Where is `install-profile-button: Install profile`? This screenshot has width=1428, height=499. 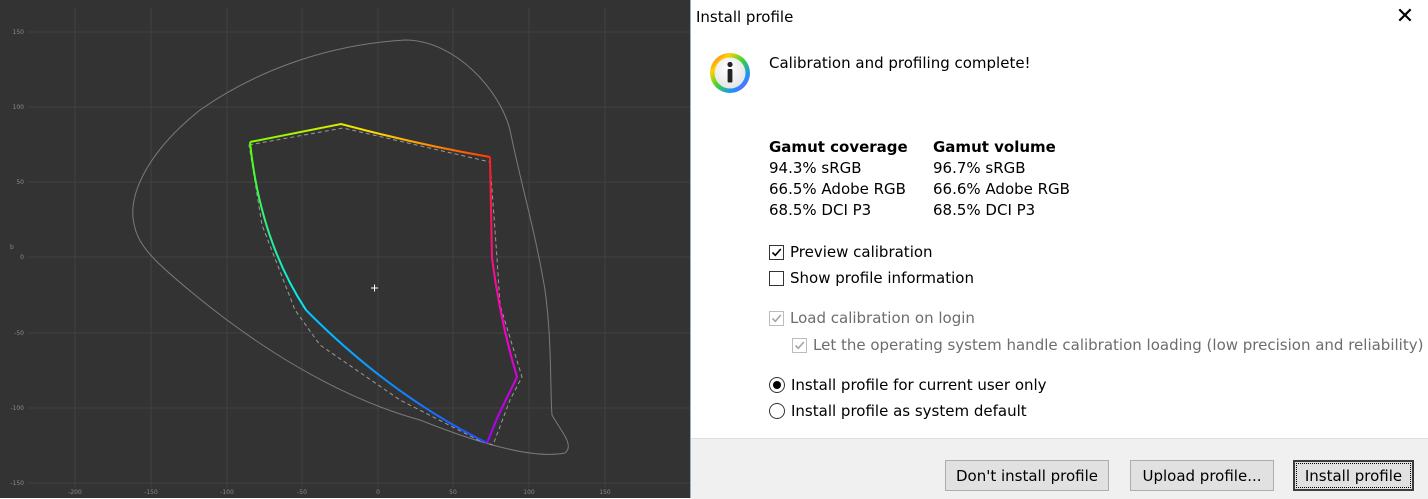
install-profile-button: Install profile is located at coordinates (1353, 475).